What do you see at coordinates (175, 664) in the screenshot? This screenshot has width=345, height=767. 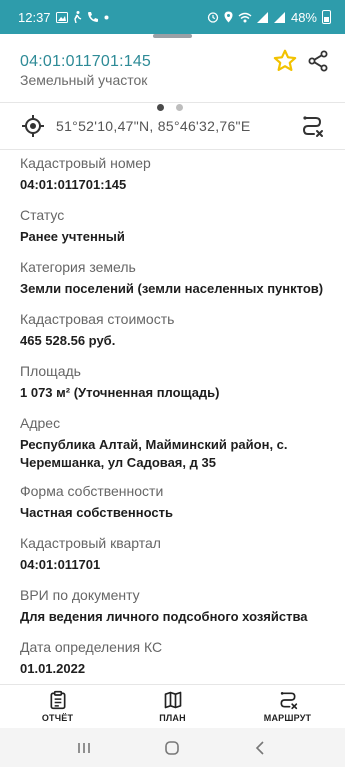 I see `field-valuation-date: Дата определения КС 01.01.2022` at bounding box center [175, 664].